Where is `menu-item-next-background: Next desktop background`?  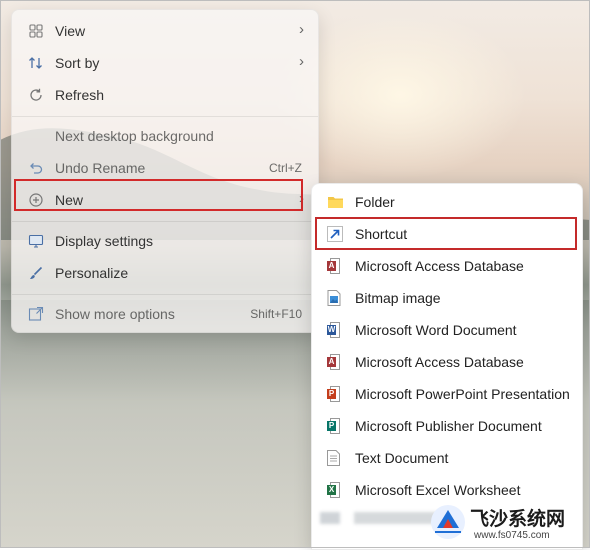
menu-item-next-background: Next desktop background is located at coordinates (165, 136).